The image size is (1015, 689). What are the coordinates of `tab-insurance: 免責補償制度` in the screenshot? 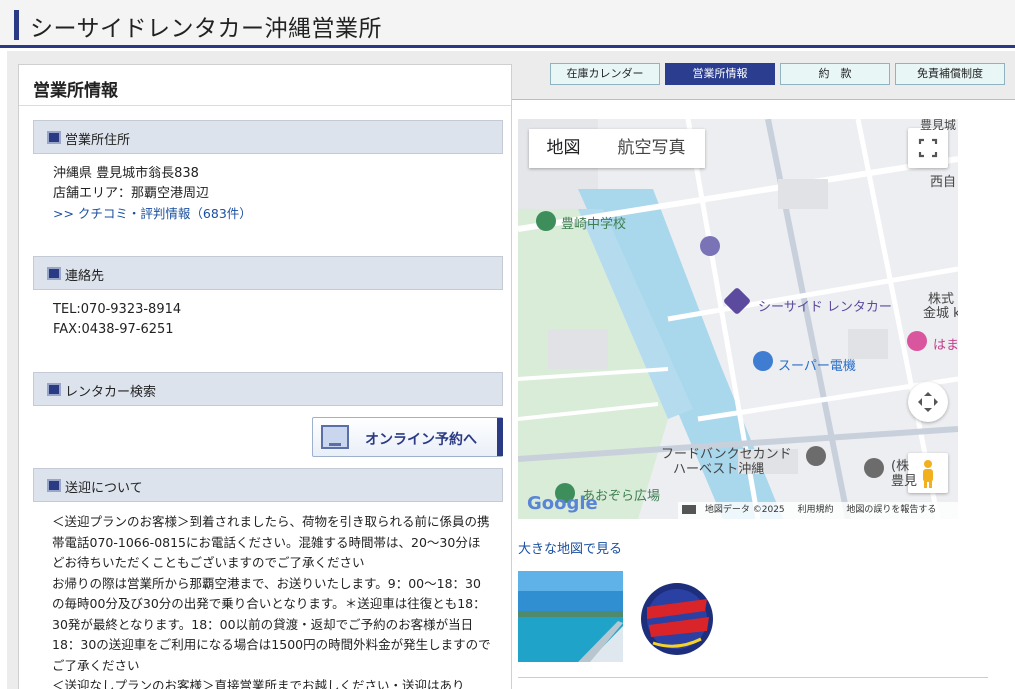 It's located at (950, 74).